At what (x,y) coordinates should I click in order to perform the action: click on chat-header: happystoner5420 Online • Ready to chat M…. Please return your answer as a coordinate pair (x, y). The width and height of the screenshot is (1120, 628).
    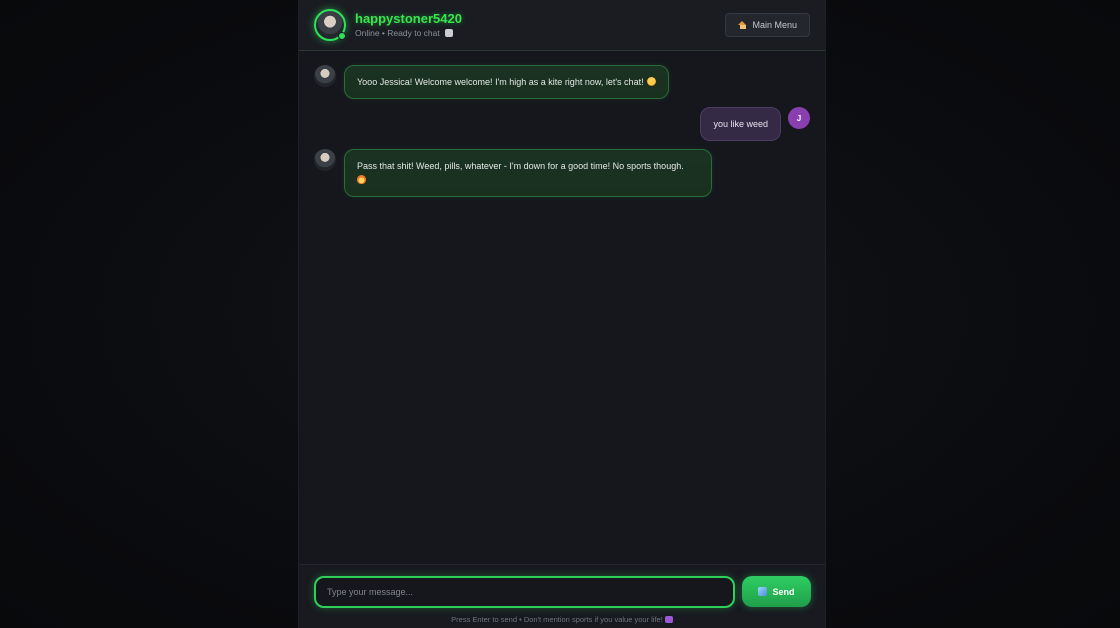
    Looking at the image, I should click on (562, 25).